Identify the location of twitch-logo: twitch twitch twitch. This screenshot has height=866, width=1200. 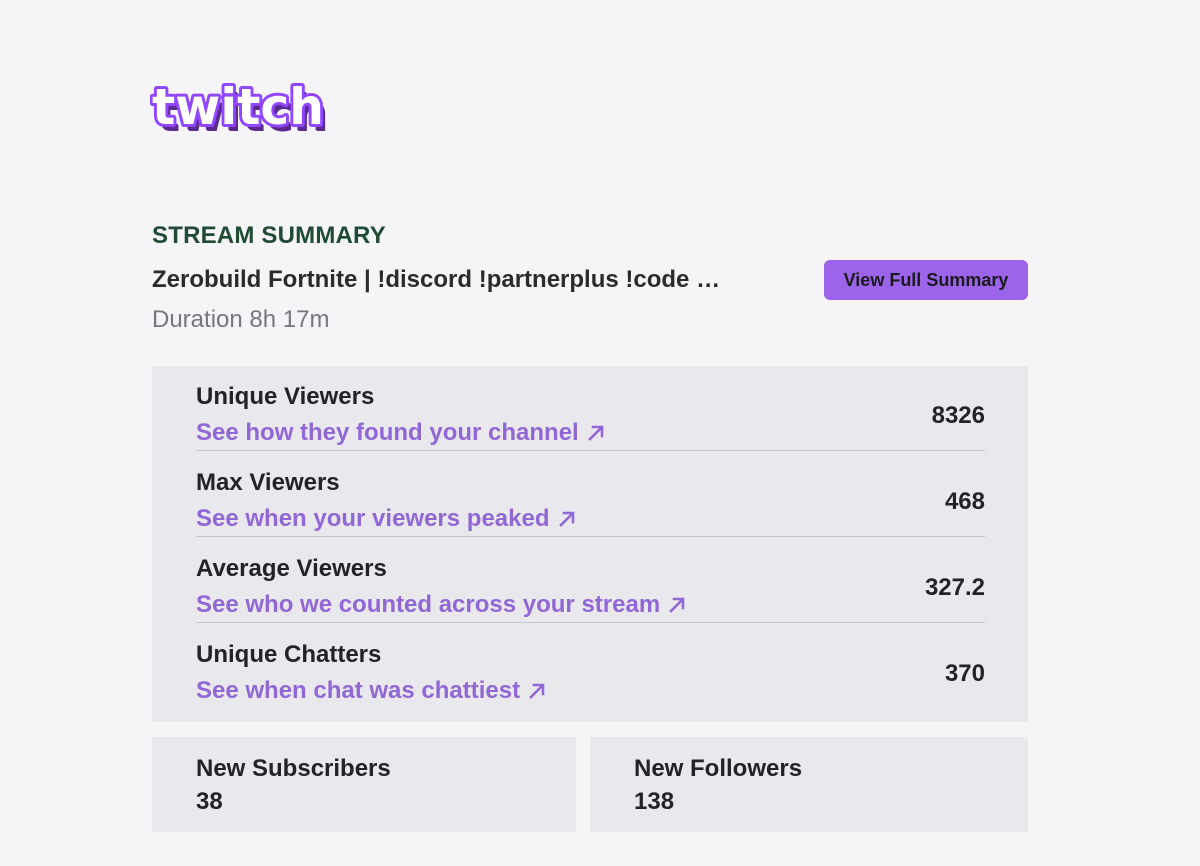
(241, 110).